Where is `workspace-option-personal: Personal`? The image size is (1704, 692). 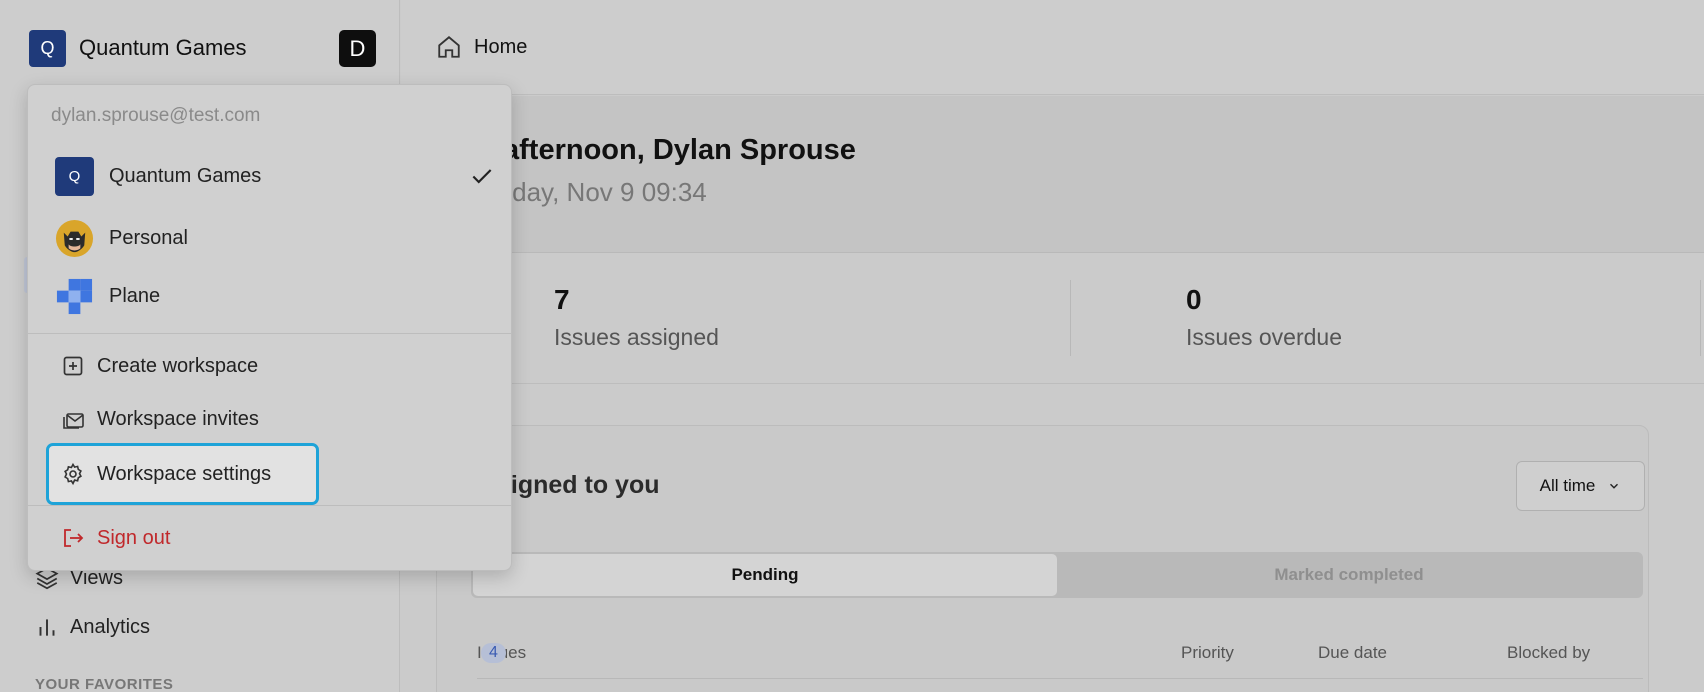
workspace-option-personal: Personal is located at coordinates (275, 238).